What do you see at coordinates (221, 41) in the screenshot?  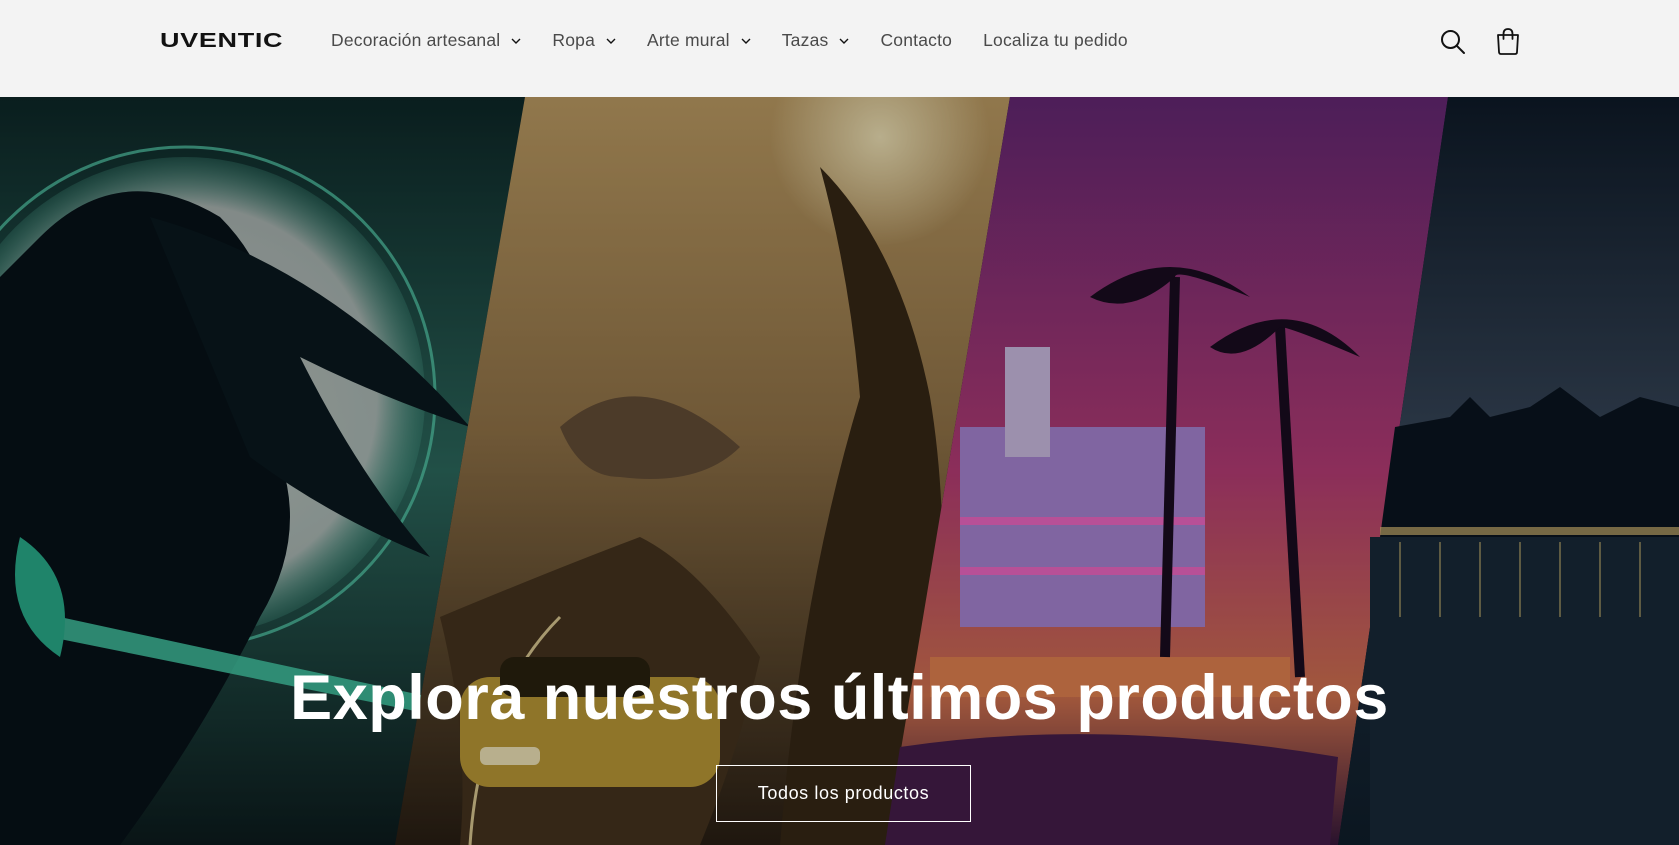 I see `site-logo: UVENTIC` at bounding box center [221, 41].